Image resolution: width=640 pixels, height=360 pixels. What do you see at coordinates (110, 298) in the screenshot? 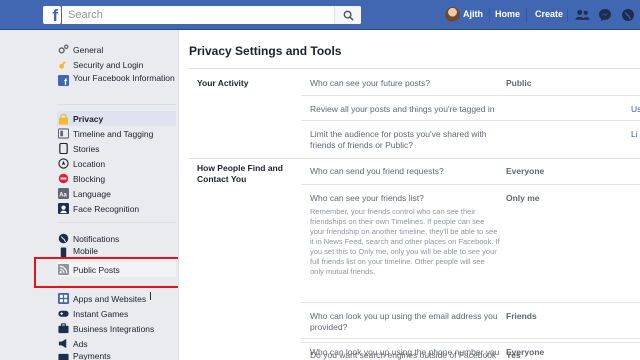
I see `sidebar-item-label: Apps and Websites` at bounding box center [110, 298].